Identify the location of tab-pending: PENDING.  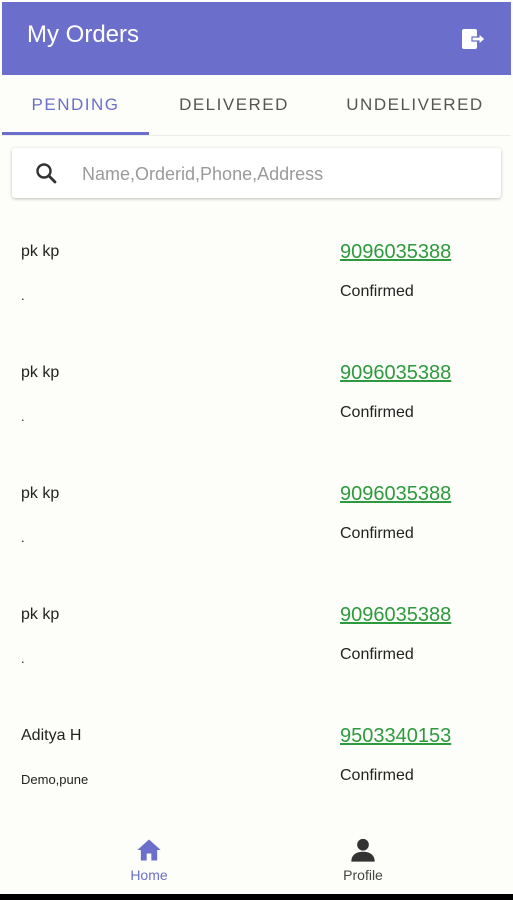
(75, 105).